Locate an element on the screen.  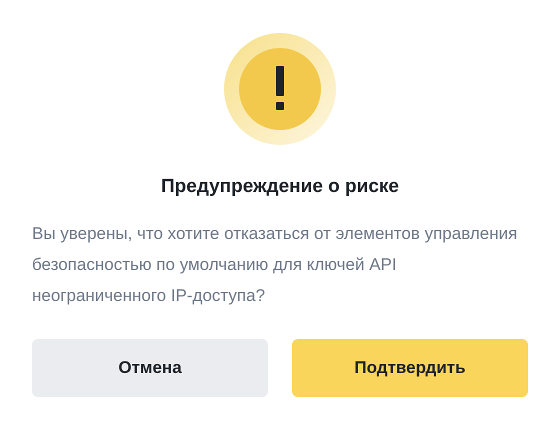
cancel-button: Отмена is located at coordinates (150, 368).